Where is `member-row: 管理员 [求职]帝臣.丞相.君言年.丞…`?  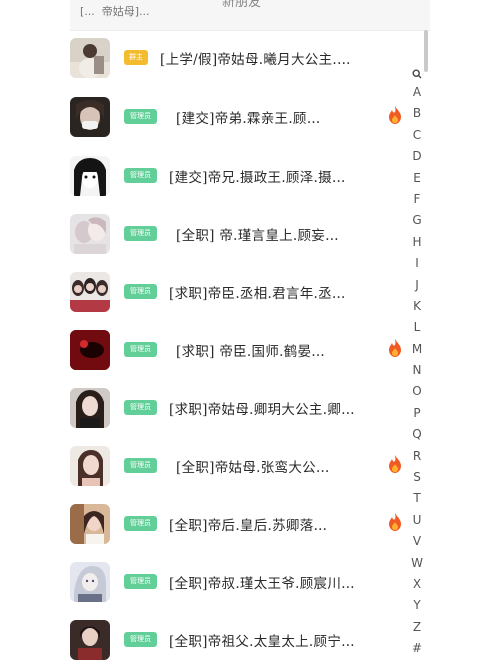
member-row: 管理员 [求职]帝臣.丞相.君言年.丞… is located at coordinates (240, 301).